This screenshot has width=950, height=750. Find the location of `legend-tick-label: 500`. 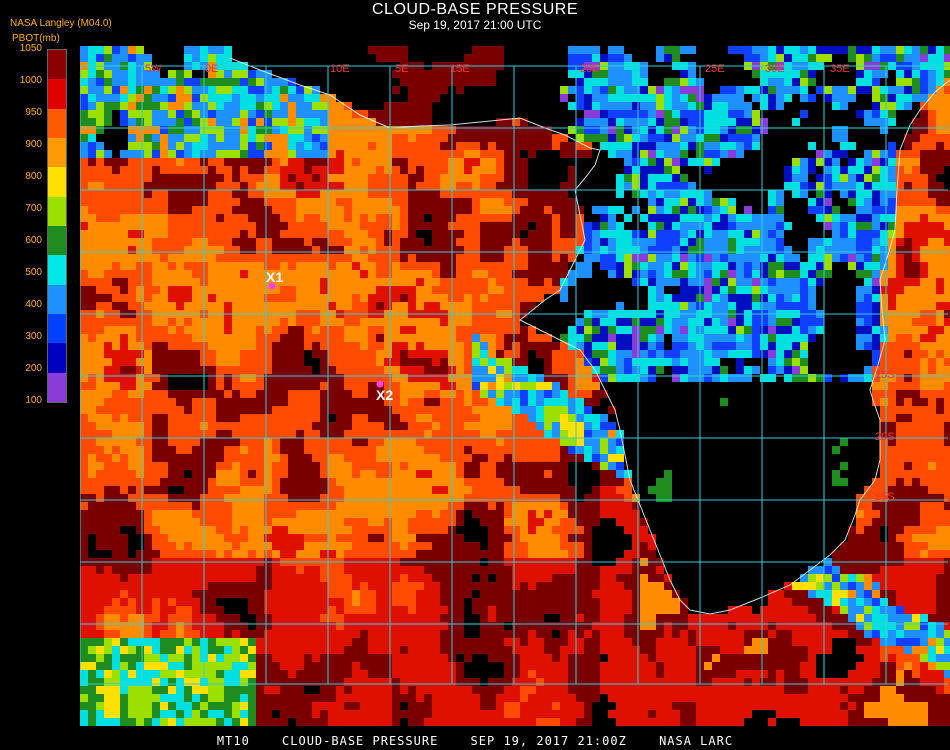

legend-tick-label: 500 is located at coordinates (33, 272).